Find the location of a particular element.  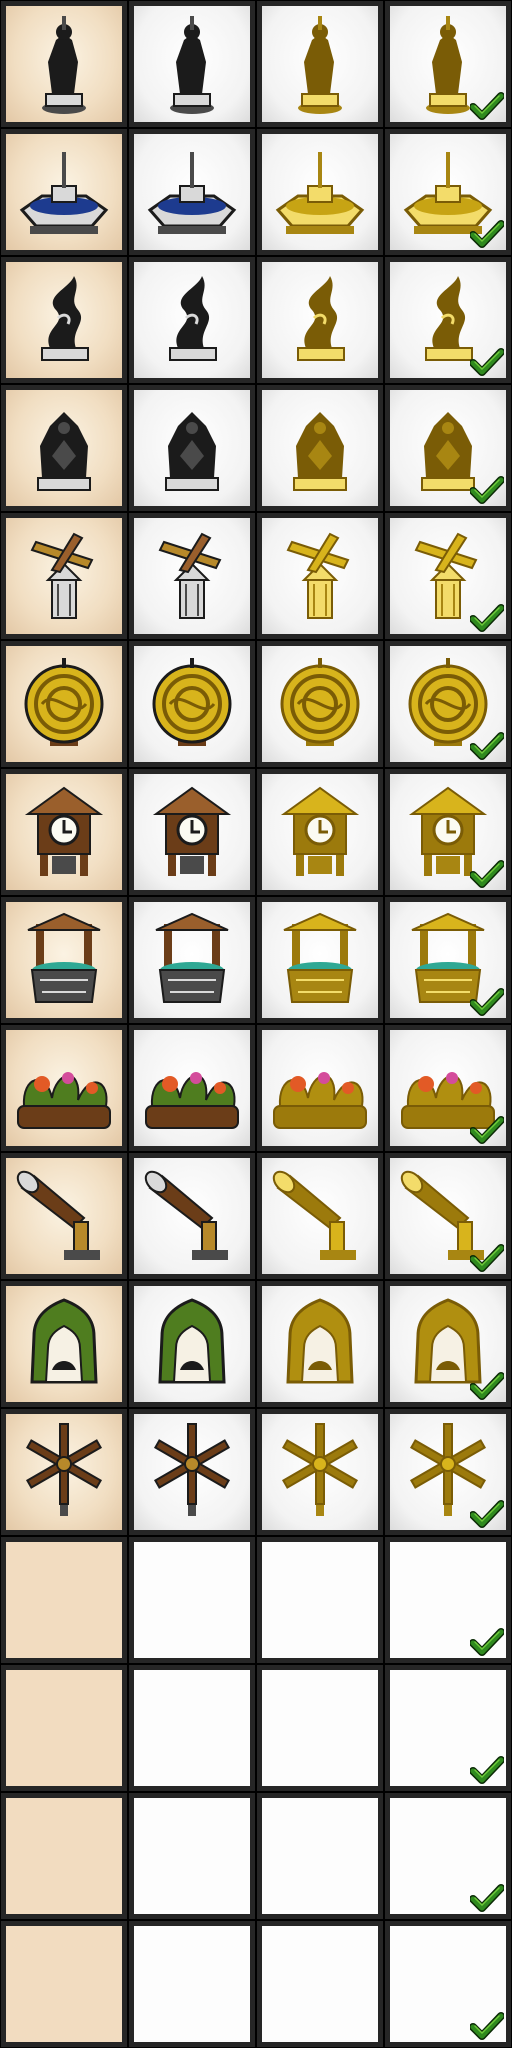

tile-weathervane-gold is located at coordinates (320, 576).